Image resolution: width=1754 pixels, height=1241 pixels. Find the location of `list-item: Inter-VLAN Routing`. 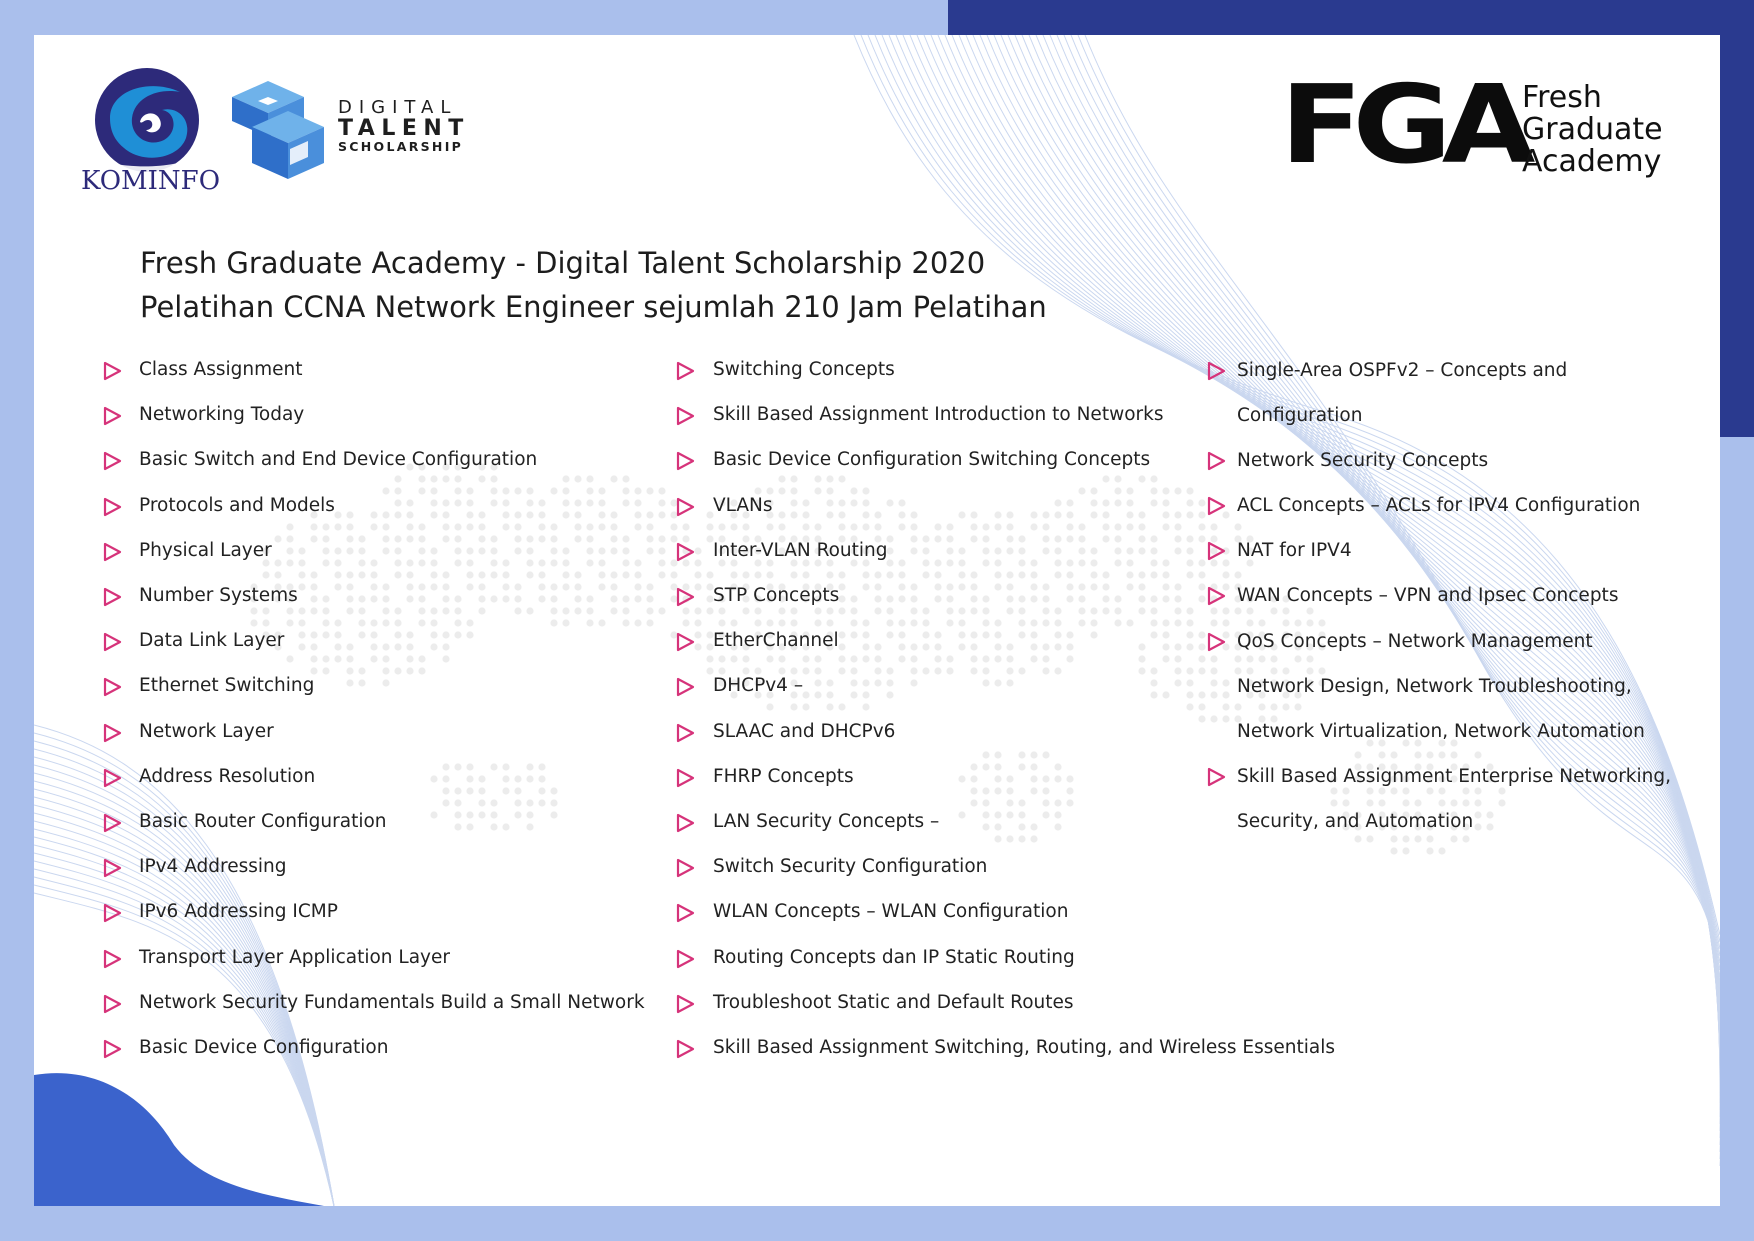

list-item: Inter-VLAN Routing is located at coordinates (800, 550).